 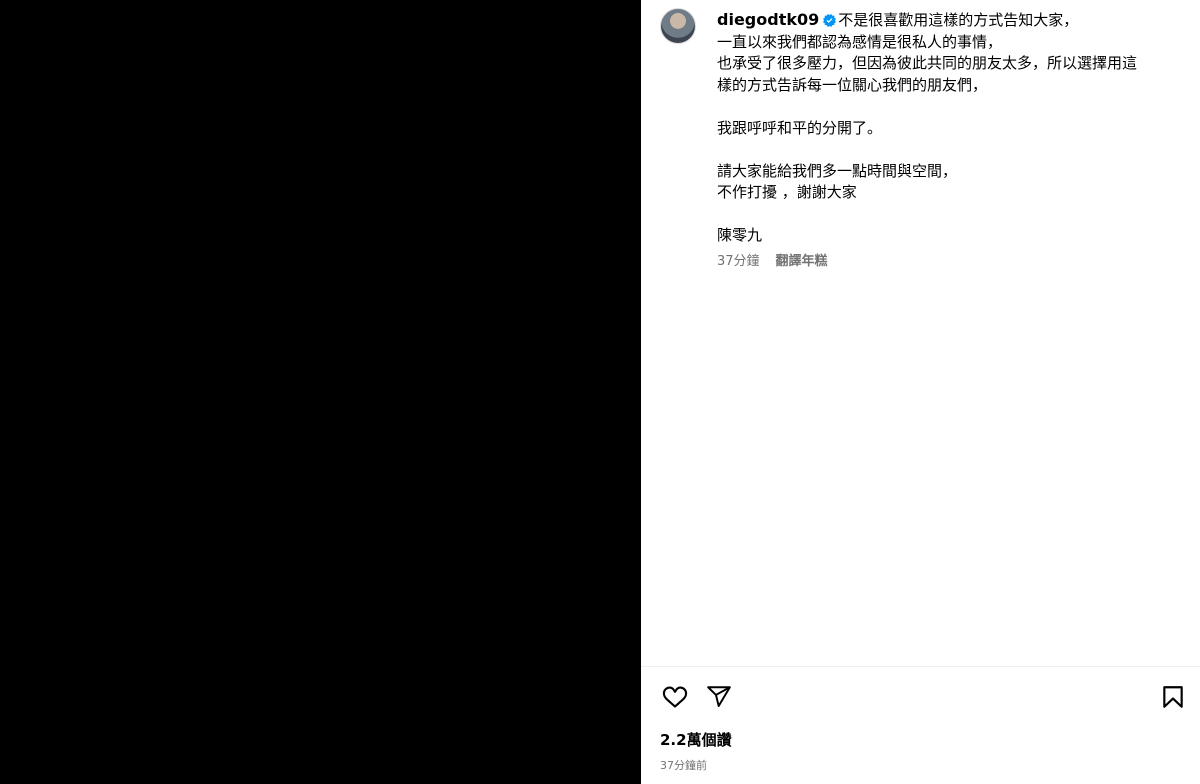 I want to click on like-button, so click(x=675, y=697).